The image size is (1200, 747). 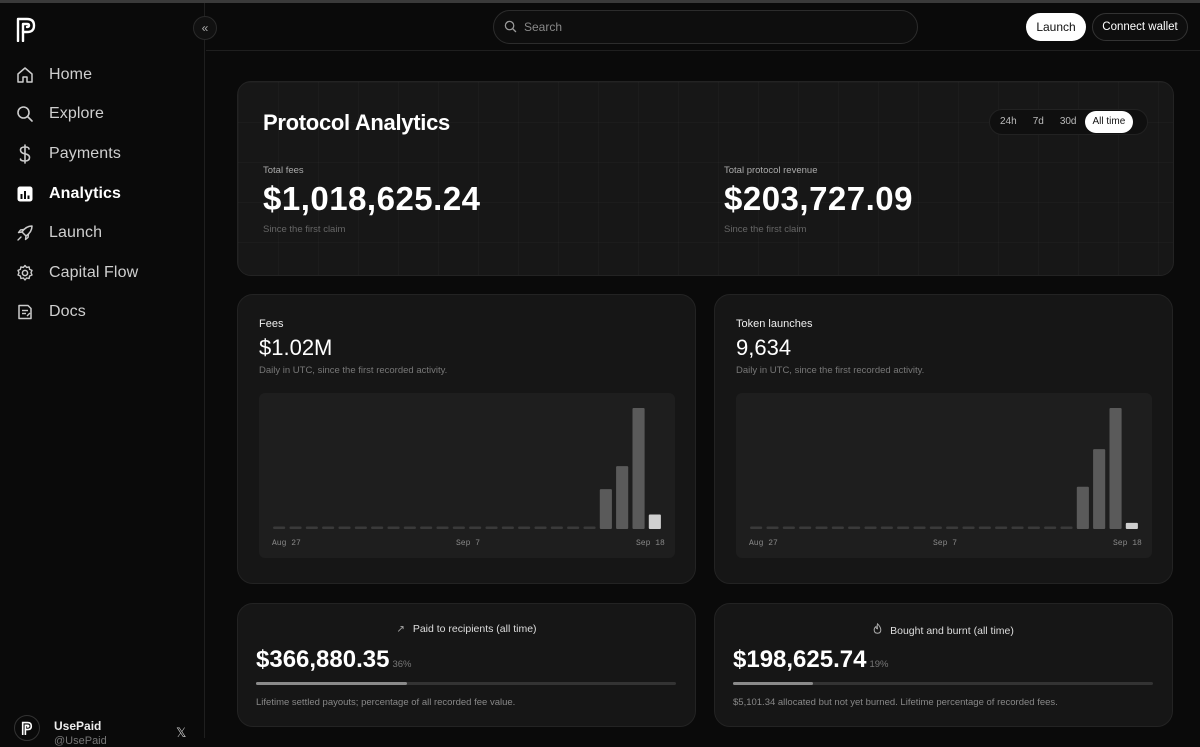 What do you see at coordinates (467, 475) in the screenshot?
I see `fees-bar-chart` at bounding box center [467, 475].